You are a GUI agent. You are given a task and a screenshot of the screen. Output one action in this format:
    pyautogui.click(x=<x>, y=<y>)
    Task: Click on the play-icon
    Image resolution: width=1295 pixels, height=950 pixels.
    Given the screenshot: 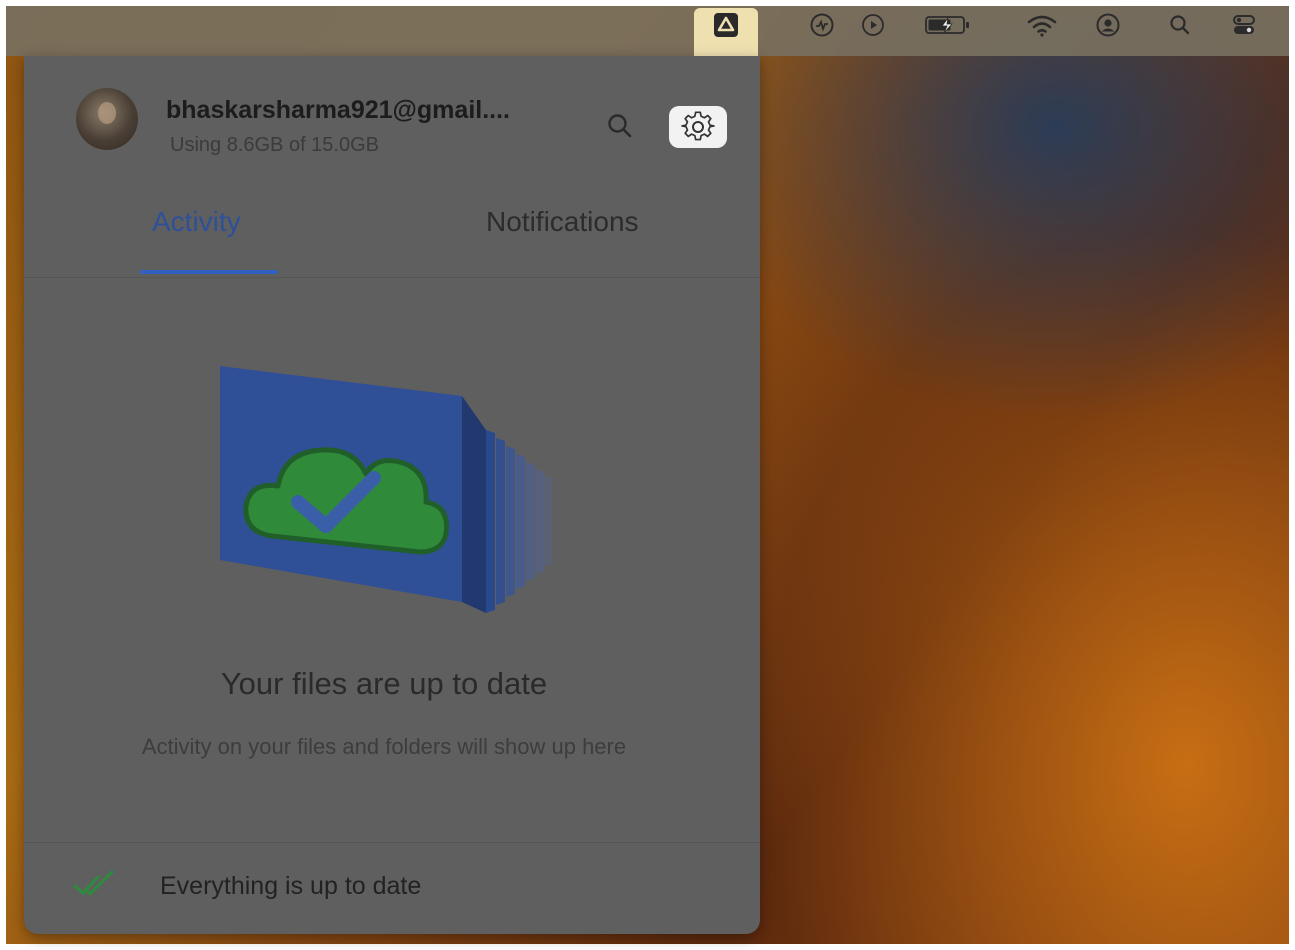 What is the action you would take?
    pyautogui.click(x=873, y=25)
    